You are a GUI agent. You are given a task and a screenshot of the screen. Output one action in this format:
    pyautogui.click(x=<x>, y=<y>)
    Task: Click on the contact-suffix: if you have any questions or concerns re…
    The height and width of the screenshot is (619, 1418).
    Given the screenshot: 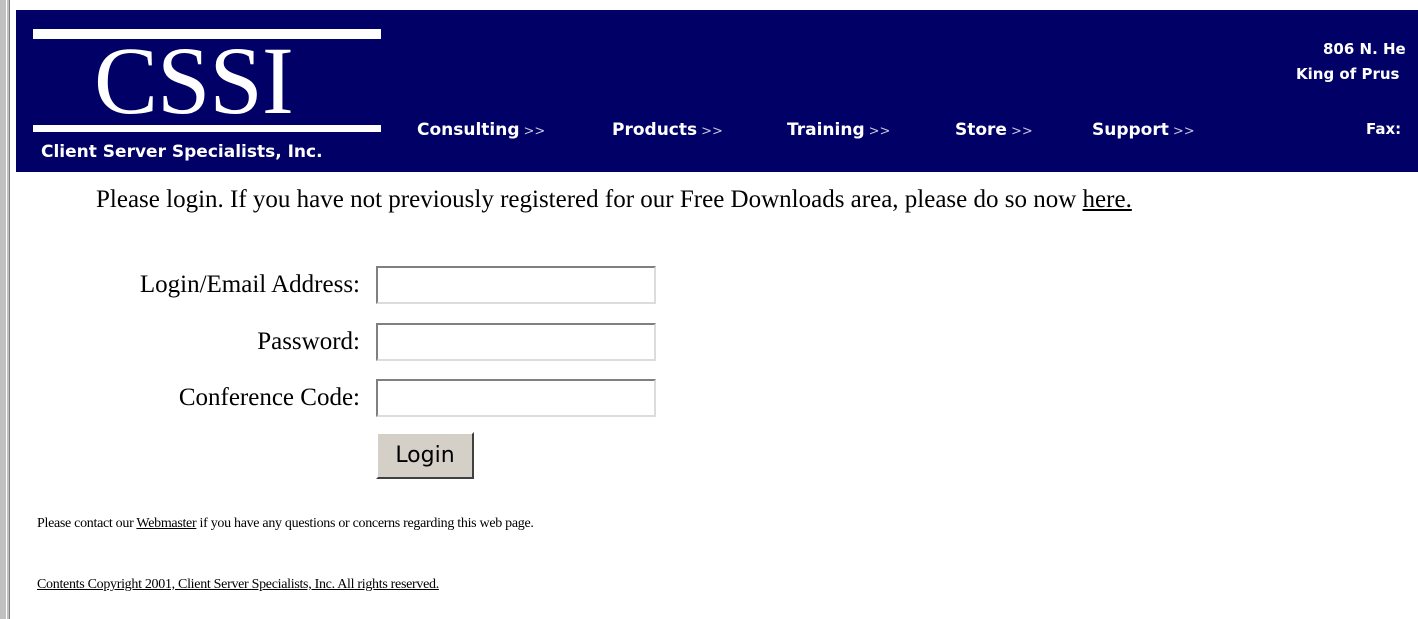 What is the action you would take?
    pyautogui.click(x=365, y=523)
    